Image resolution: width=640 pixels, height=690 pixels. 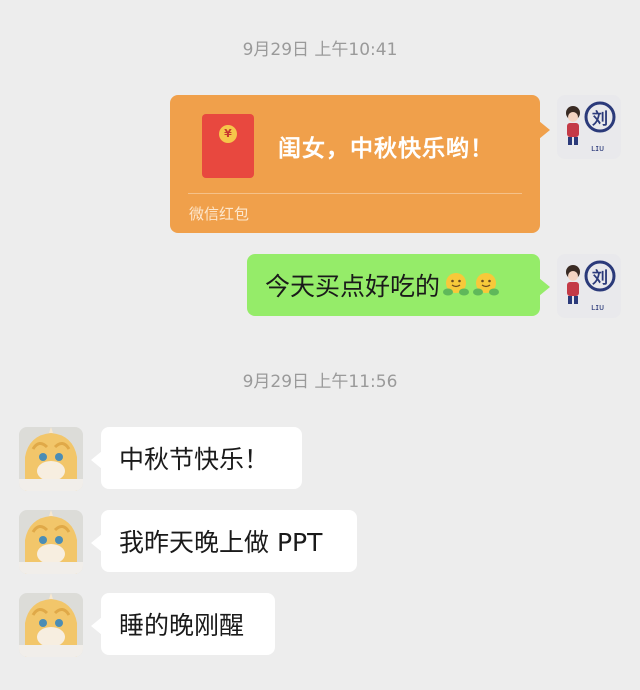 What do you see at coordinates (219, 214) in the screenshot?
I see `red-packet-label: 微信红包` at bounding box center [219, 214].